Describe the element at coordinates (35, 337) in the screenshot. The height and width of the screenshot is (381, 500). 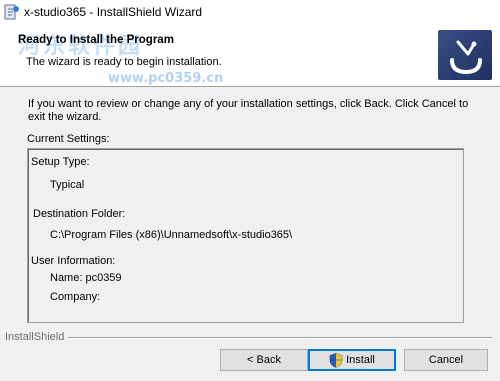
I see `installshield-brand-label: InstallShield` at that location.